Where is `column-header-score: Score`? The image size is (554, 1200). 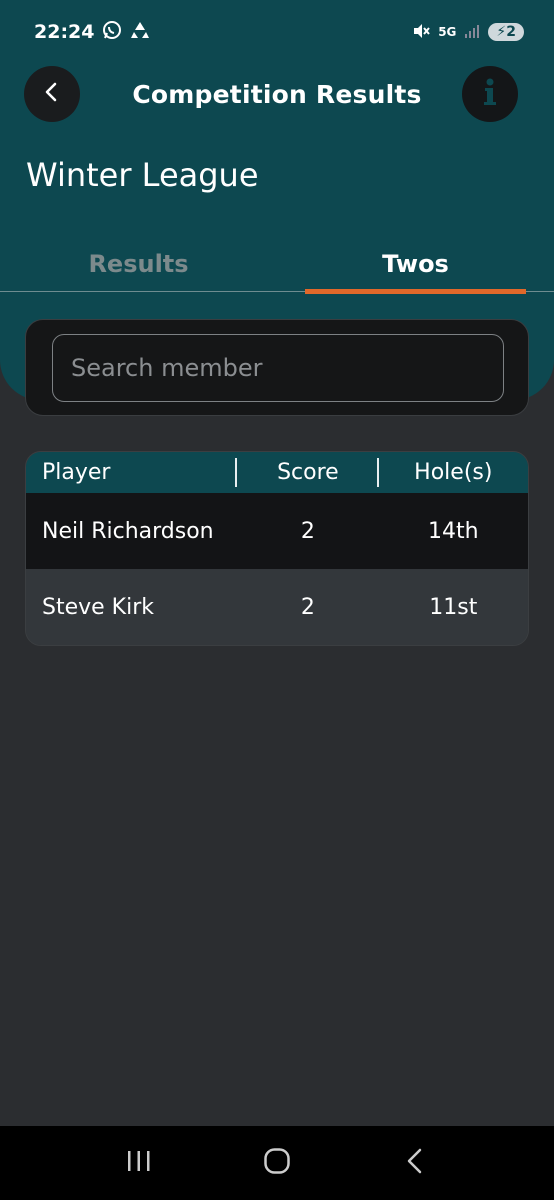
column-header-score: Score is located at coordinates (308, 472).